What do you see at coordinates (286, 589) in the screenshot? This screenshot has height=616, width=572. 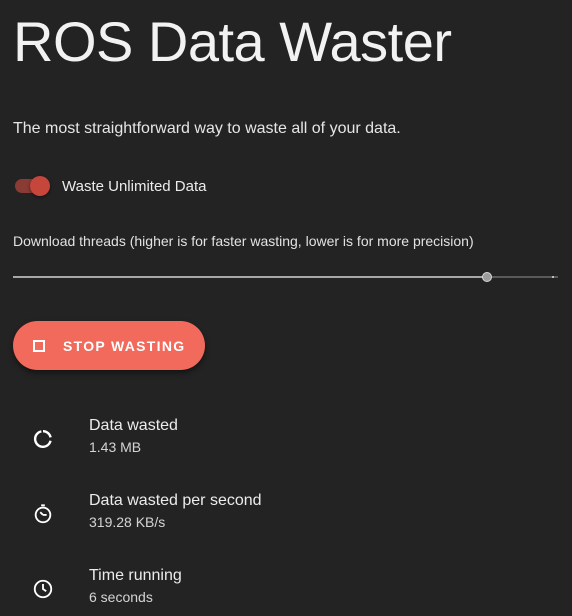 I see `stat-time-running: Time running 6 seconds` at bounding box center [286, 589].